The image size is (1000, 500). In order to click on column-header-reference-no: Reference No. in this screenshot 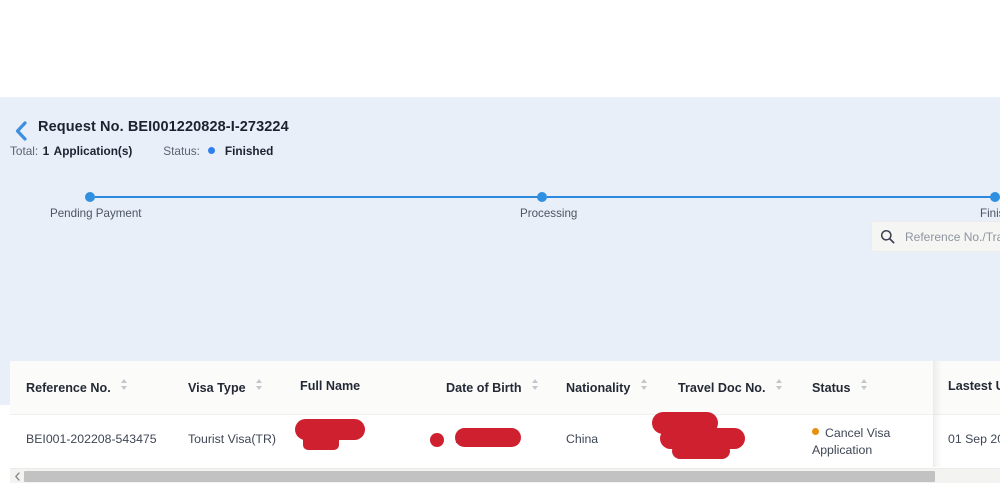, I will do `click(77, 387)`.